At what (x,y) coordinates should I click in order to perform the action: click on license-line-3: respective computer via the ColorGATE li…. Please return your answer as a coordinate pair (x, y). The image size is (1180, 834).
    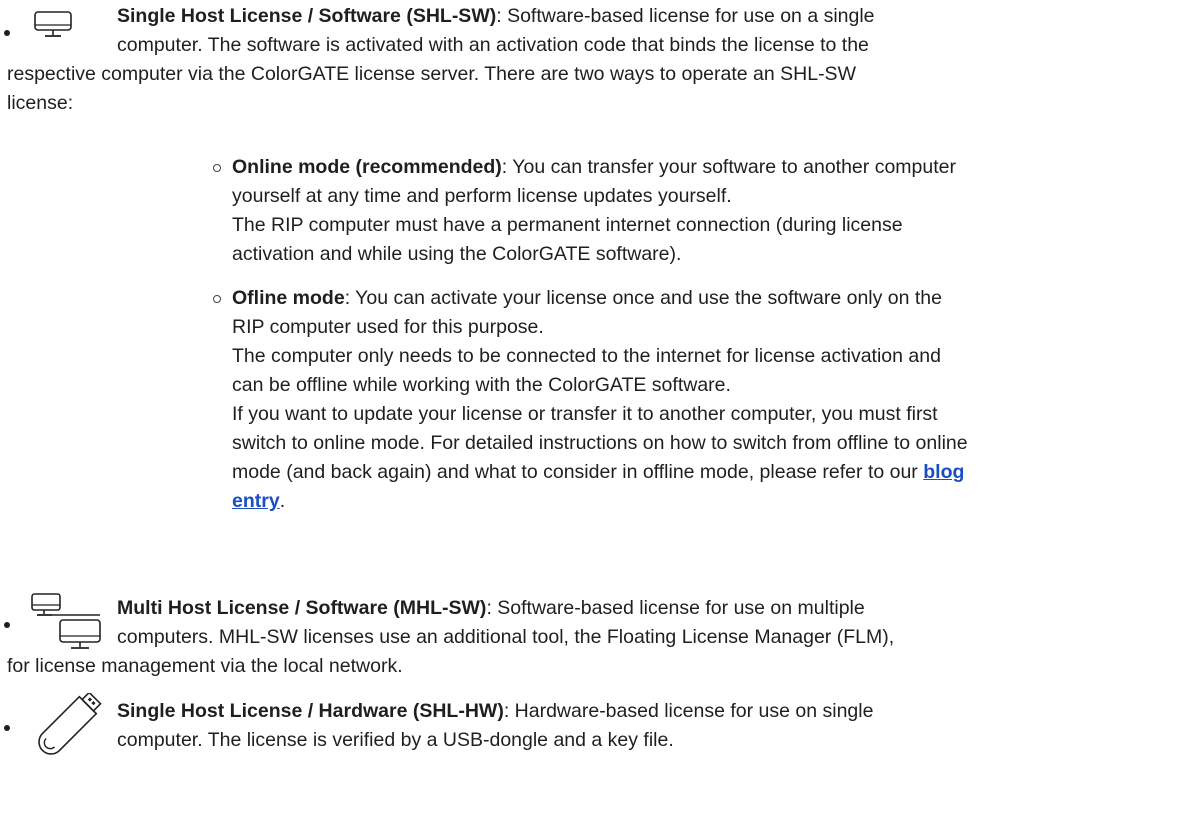
    Looking at the image, I should click on (431, 74).